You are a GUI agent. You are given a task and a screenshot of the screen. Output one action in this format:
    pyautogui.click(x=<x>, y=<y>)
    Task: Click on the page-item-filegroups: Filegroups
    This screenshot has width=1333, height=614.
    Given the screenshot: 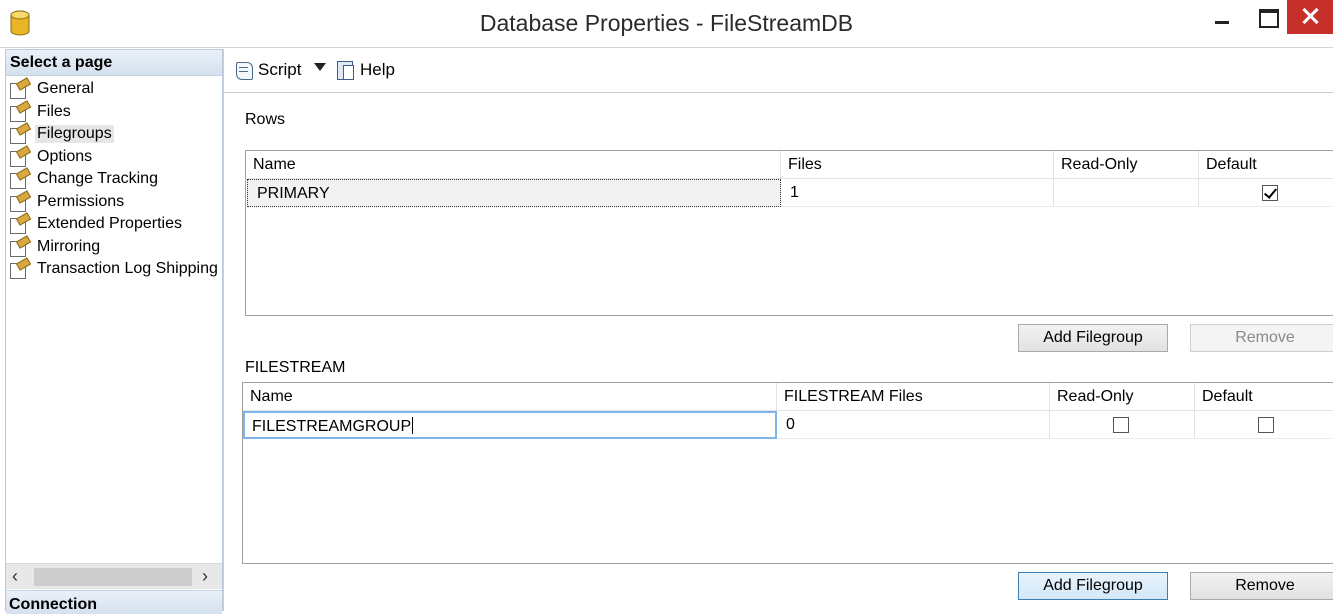 What is the action you would take?
    pyautogui.click(x=114, y=134)
    